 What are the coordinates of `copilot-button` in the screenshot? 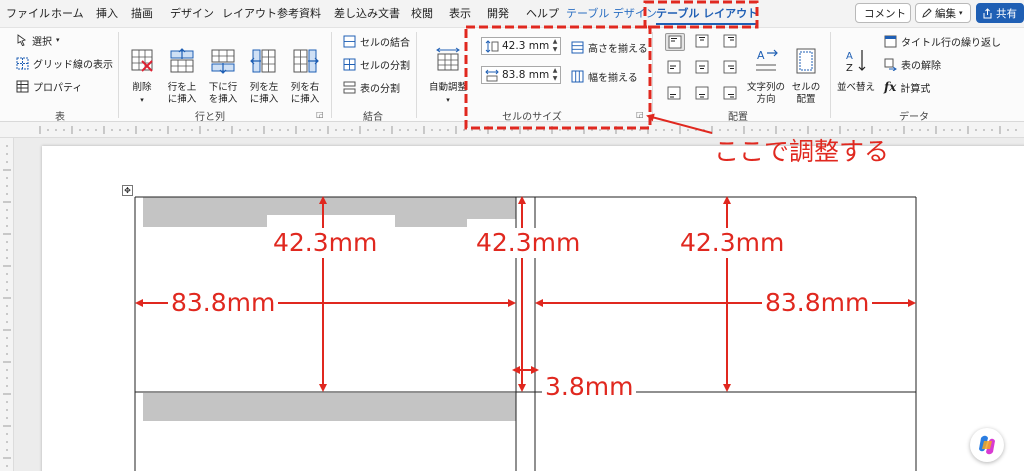 It's located at (987, 445).